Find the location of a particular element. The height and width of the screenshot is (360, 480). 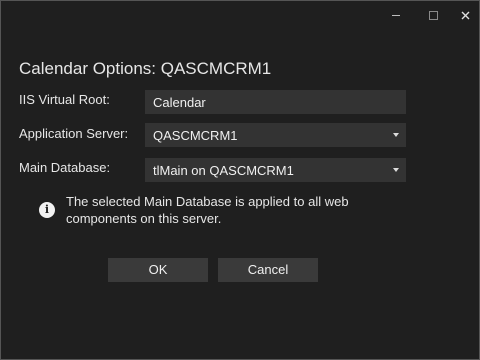

info-icon: i is located at coordinates (47, 210).